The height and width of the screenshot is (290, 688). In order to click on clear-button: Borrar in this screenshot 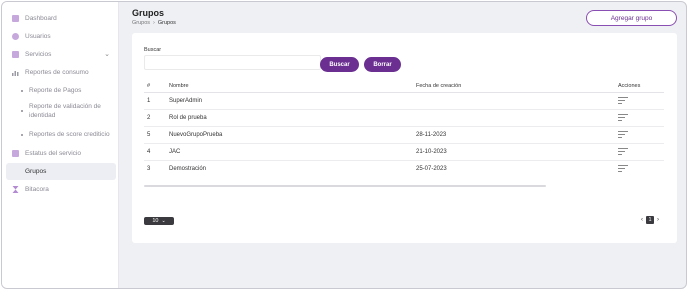, I will do `click(382, 64)`.